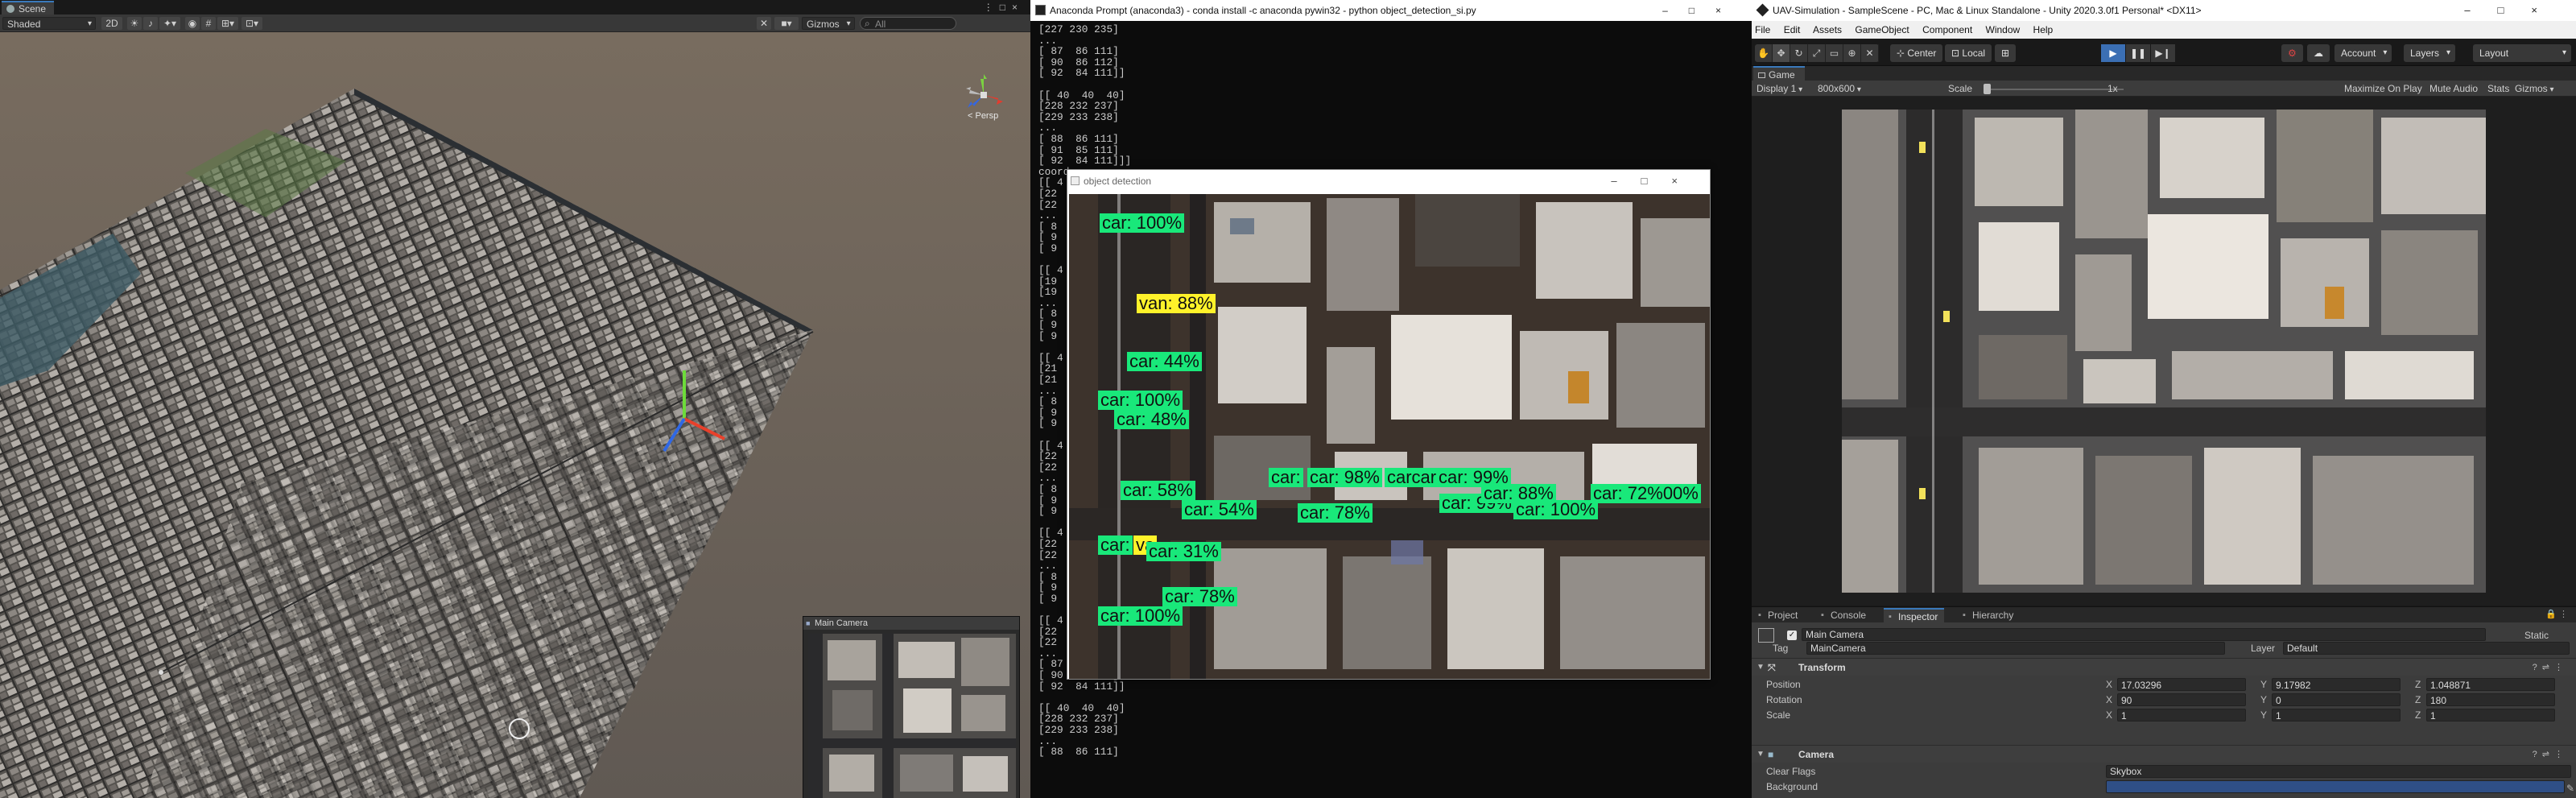  Describe the element at coordinates (1792, 29) in the screenshot. I see `menu-edit: Edit` at that location.